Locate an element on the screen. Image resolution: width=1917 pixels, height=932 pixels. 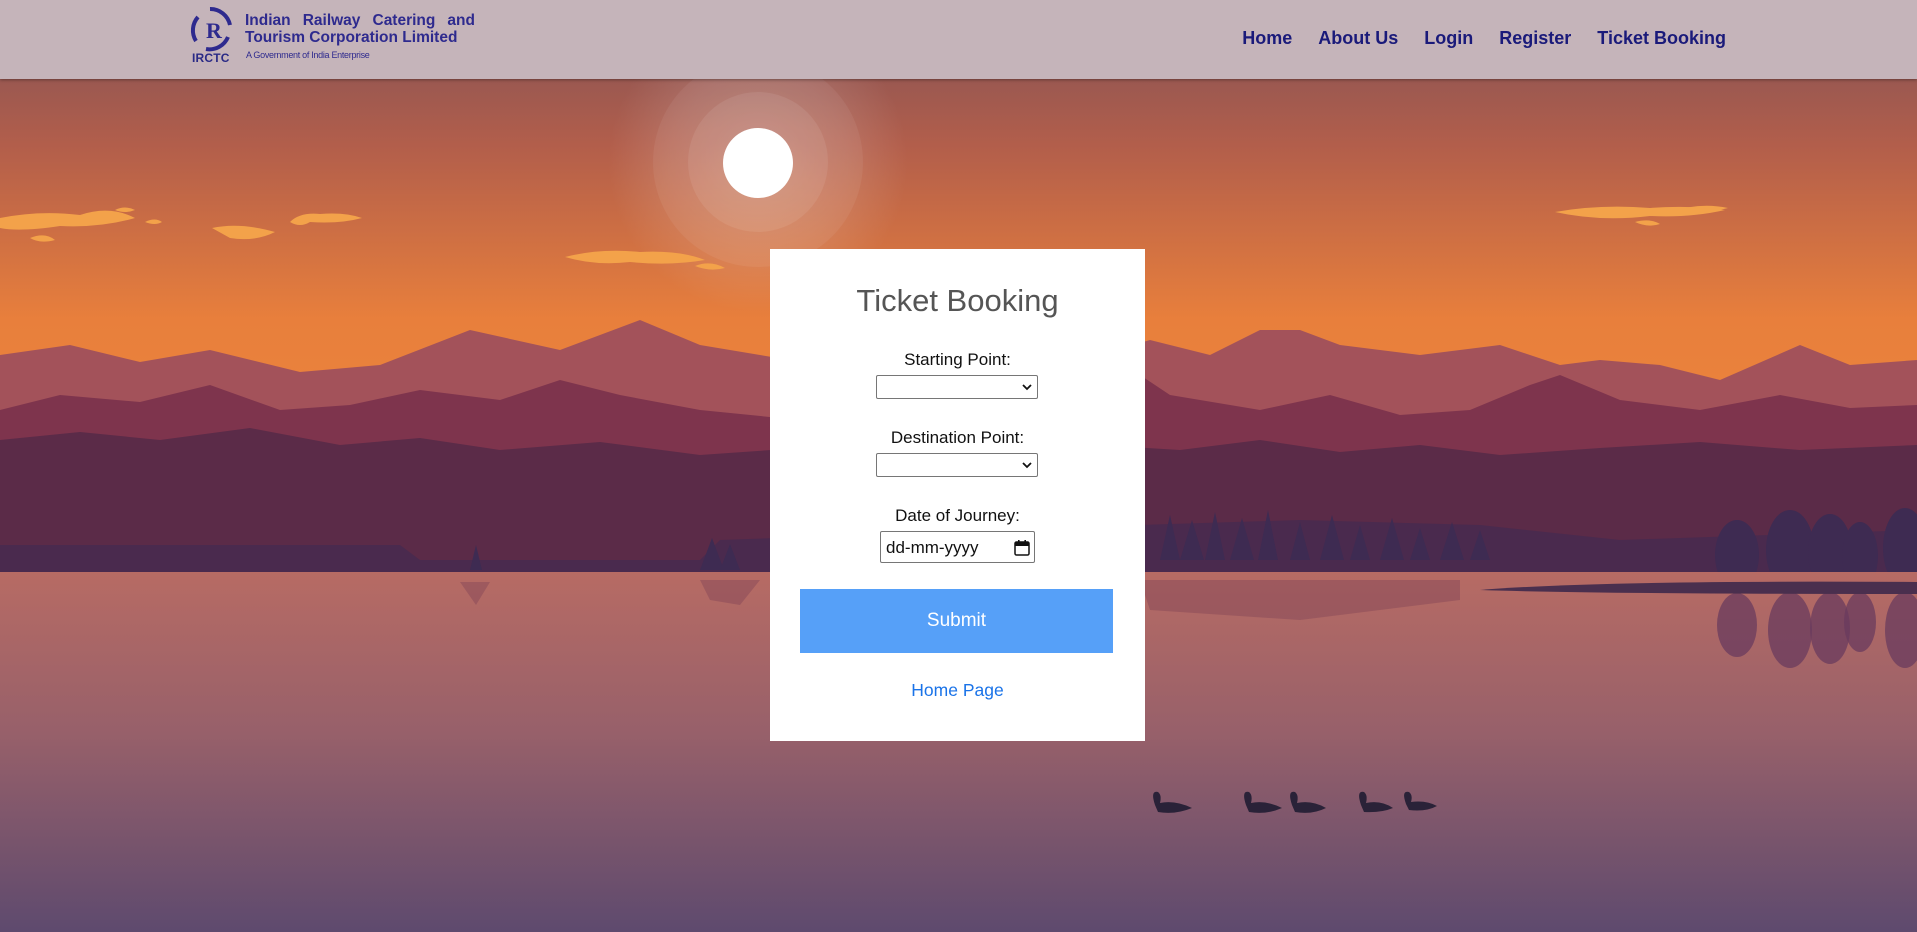
destination-point-label: Destination Point: is located at coordinates (957, 437).